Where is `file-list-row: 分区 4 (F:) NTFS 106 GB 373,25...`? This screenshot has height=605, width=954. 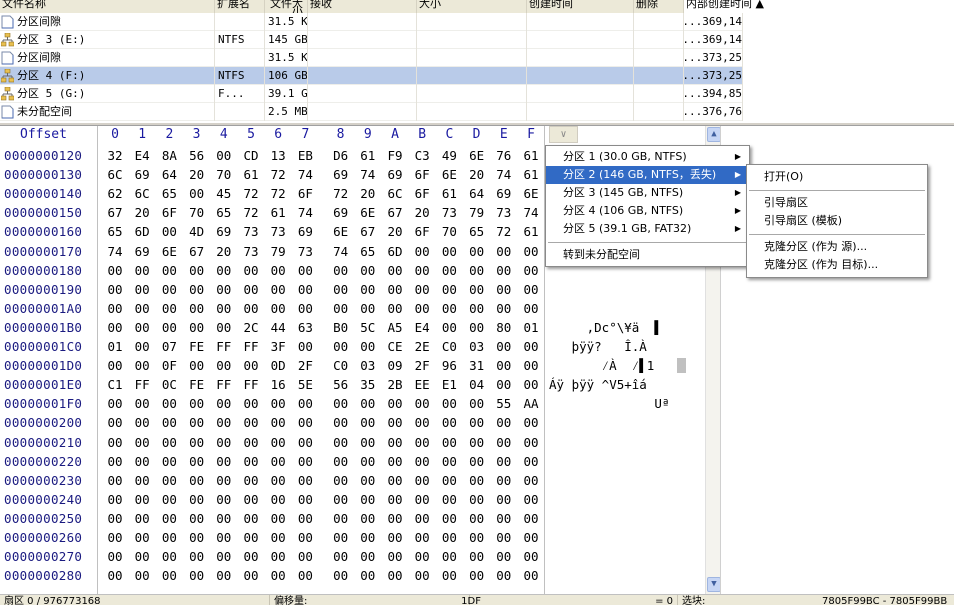
file-list-row: 分区 4 (F:) NTFS 106 GB 373,25... is located at coordinates (371, 76).